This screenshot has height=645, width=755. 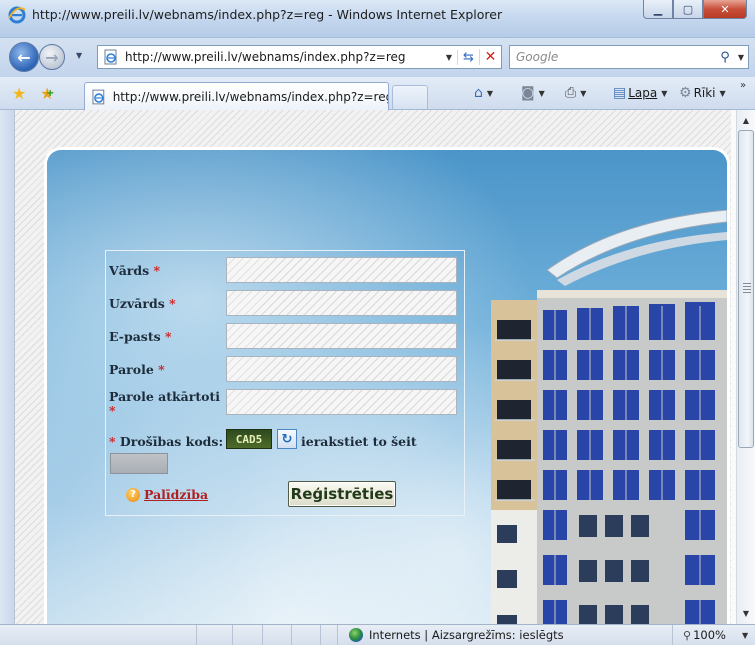 I want to click on register-button: Reģistrēties, so click(x=342, y=494).